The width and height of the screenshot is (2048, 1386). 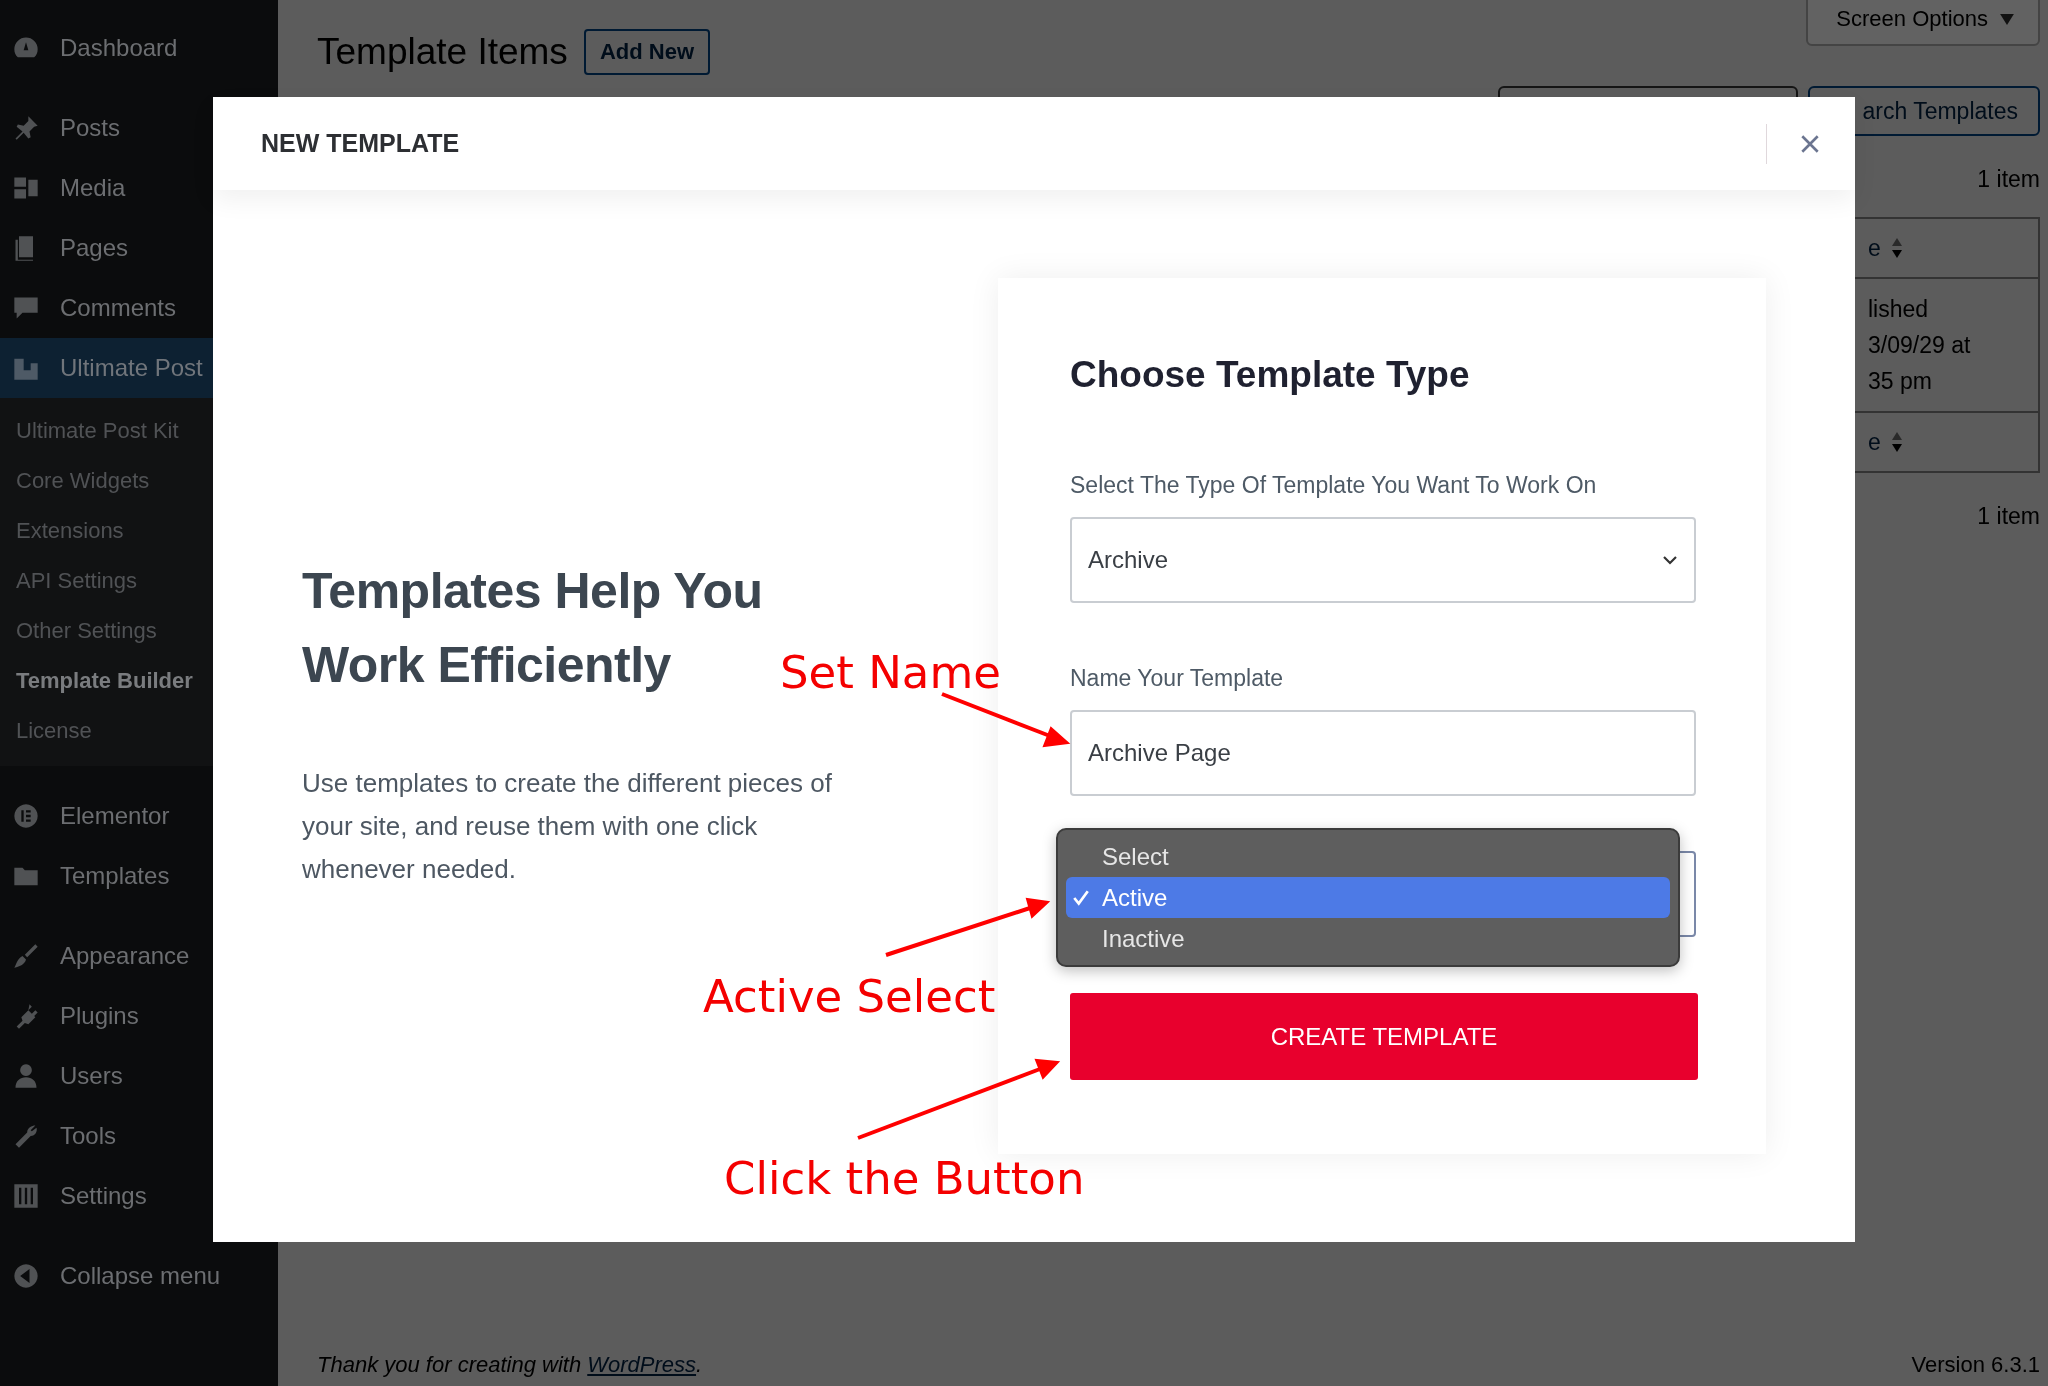 What do you see at coordinates (26, 1196) in the screenshot?
I see `sliders-icon` at bounding box center [26, 1196].